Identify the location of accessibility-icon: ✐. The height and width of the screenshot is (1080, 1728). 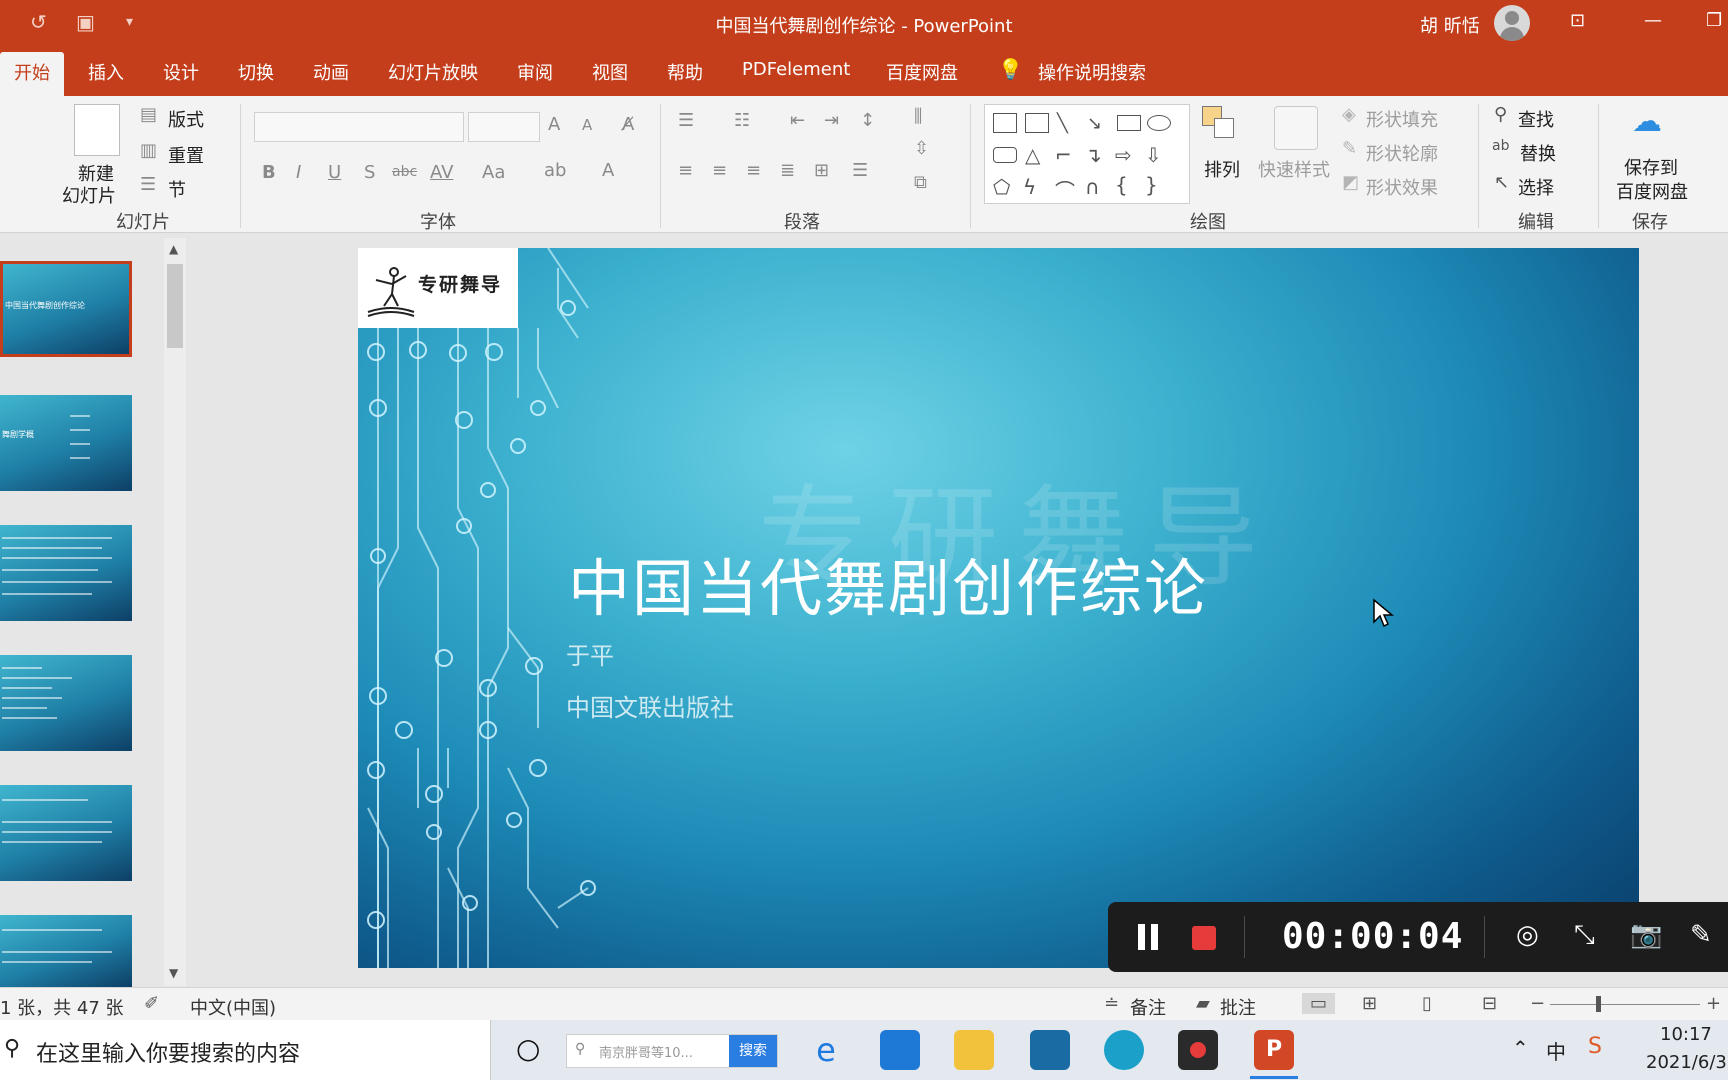
(151, 1003).